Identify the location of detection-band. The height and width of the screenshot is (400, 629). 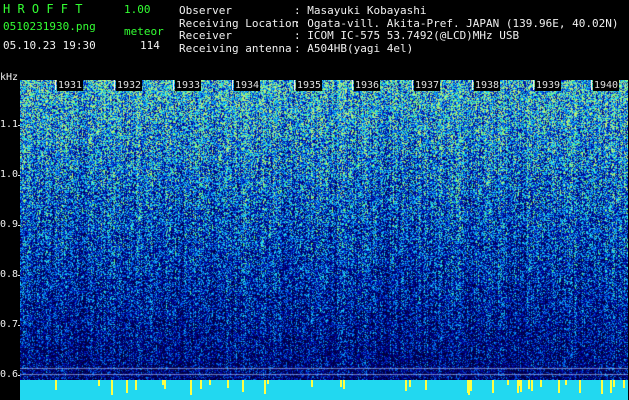
(324, 390).